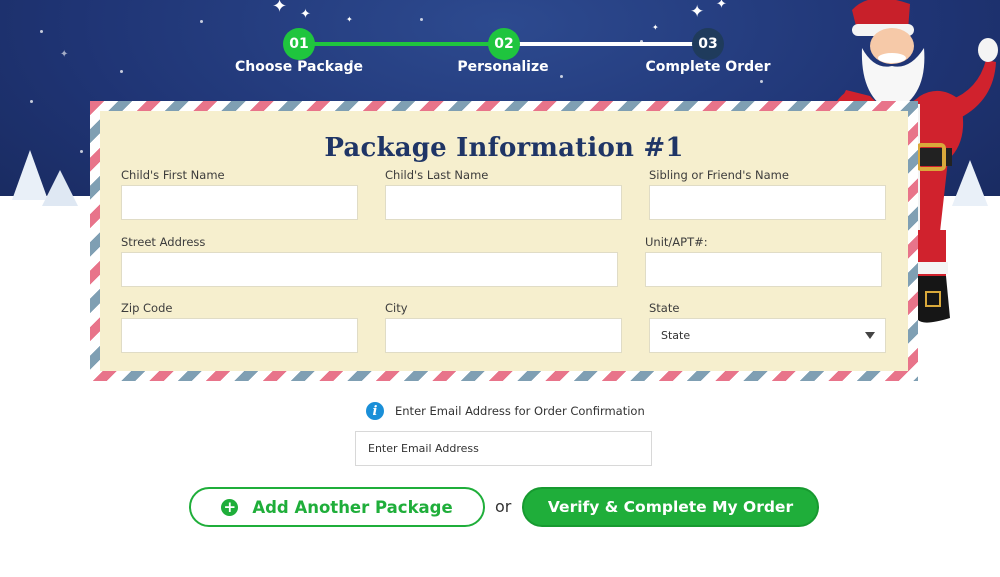  Describe the element at coordinates (352, 507) in the screenshot. I see `add-package-label: Add Another Package` at that location.